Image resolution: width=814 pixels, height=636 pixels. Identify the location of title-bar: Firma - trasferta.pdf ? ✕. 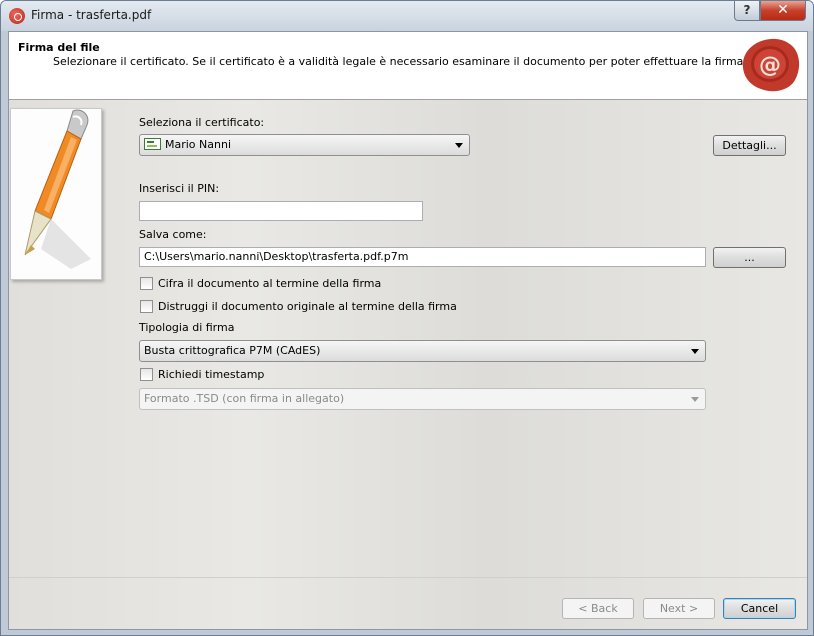
(407, 16).